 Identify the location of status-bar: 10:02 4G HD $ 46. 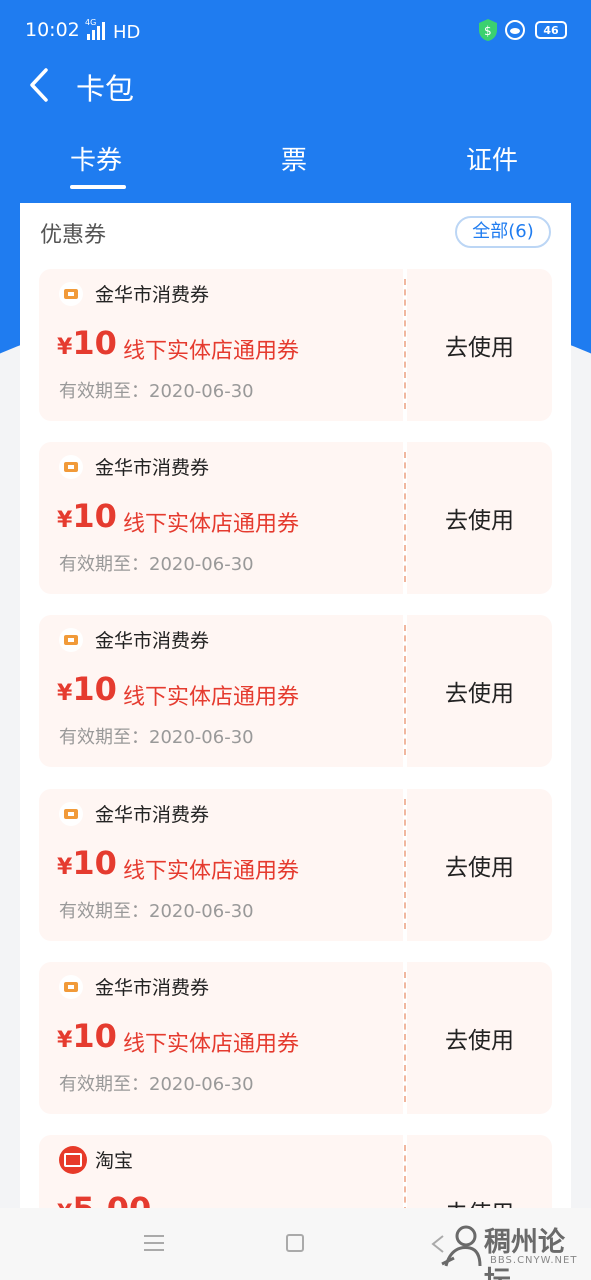
(295, 30).